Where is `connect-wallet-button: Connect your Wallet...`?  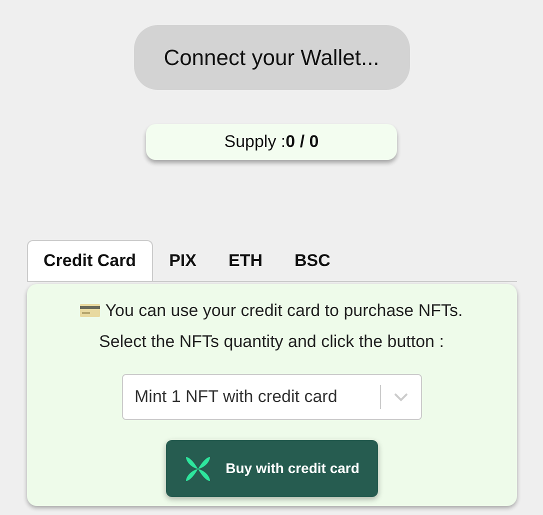 connect-wallet-button: Connect your Wallet... is located at coordinates (272, 57).